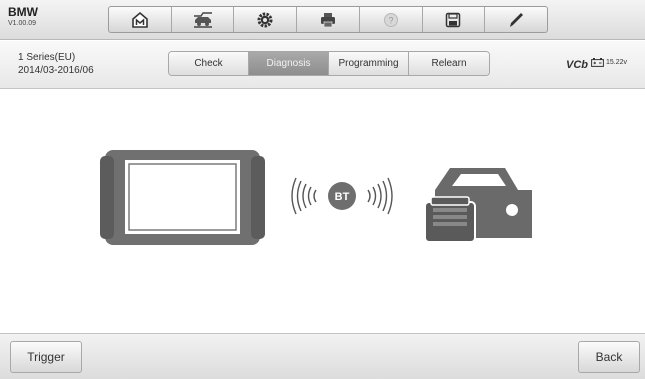  Describe the element at coordinates (617, 62) in the screenshot. I see `battery-voltage: 15.22v` at that location.